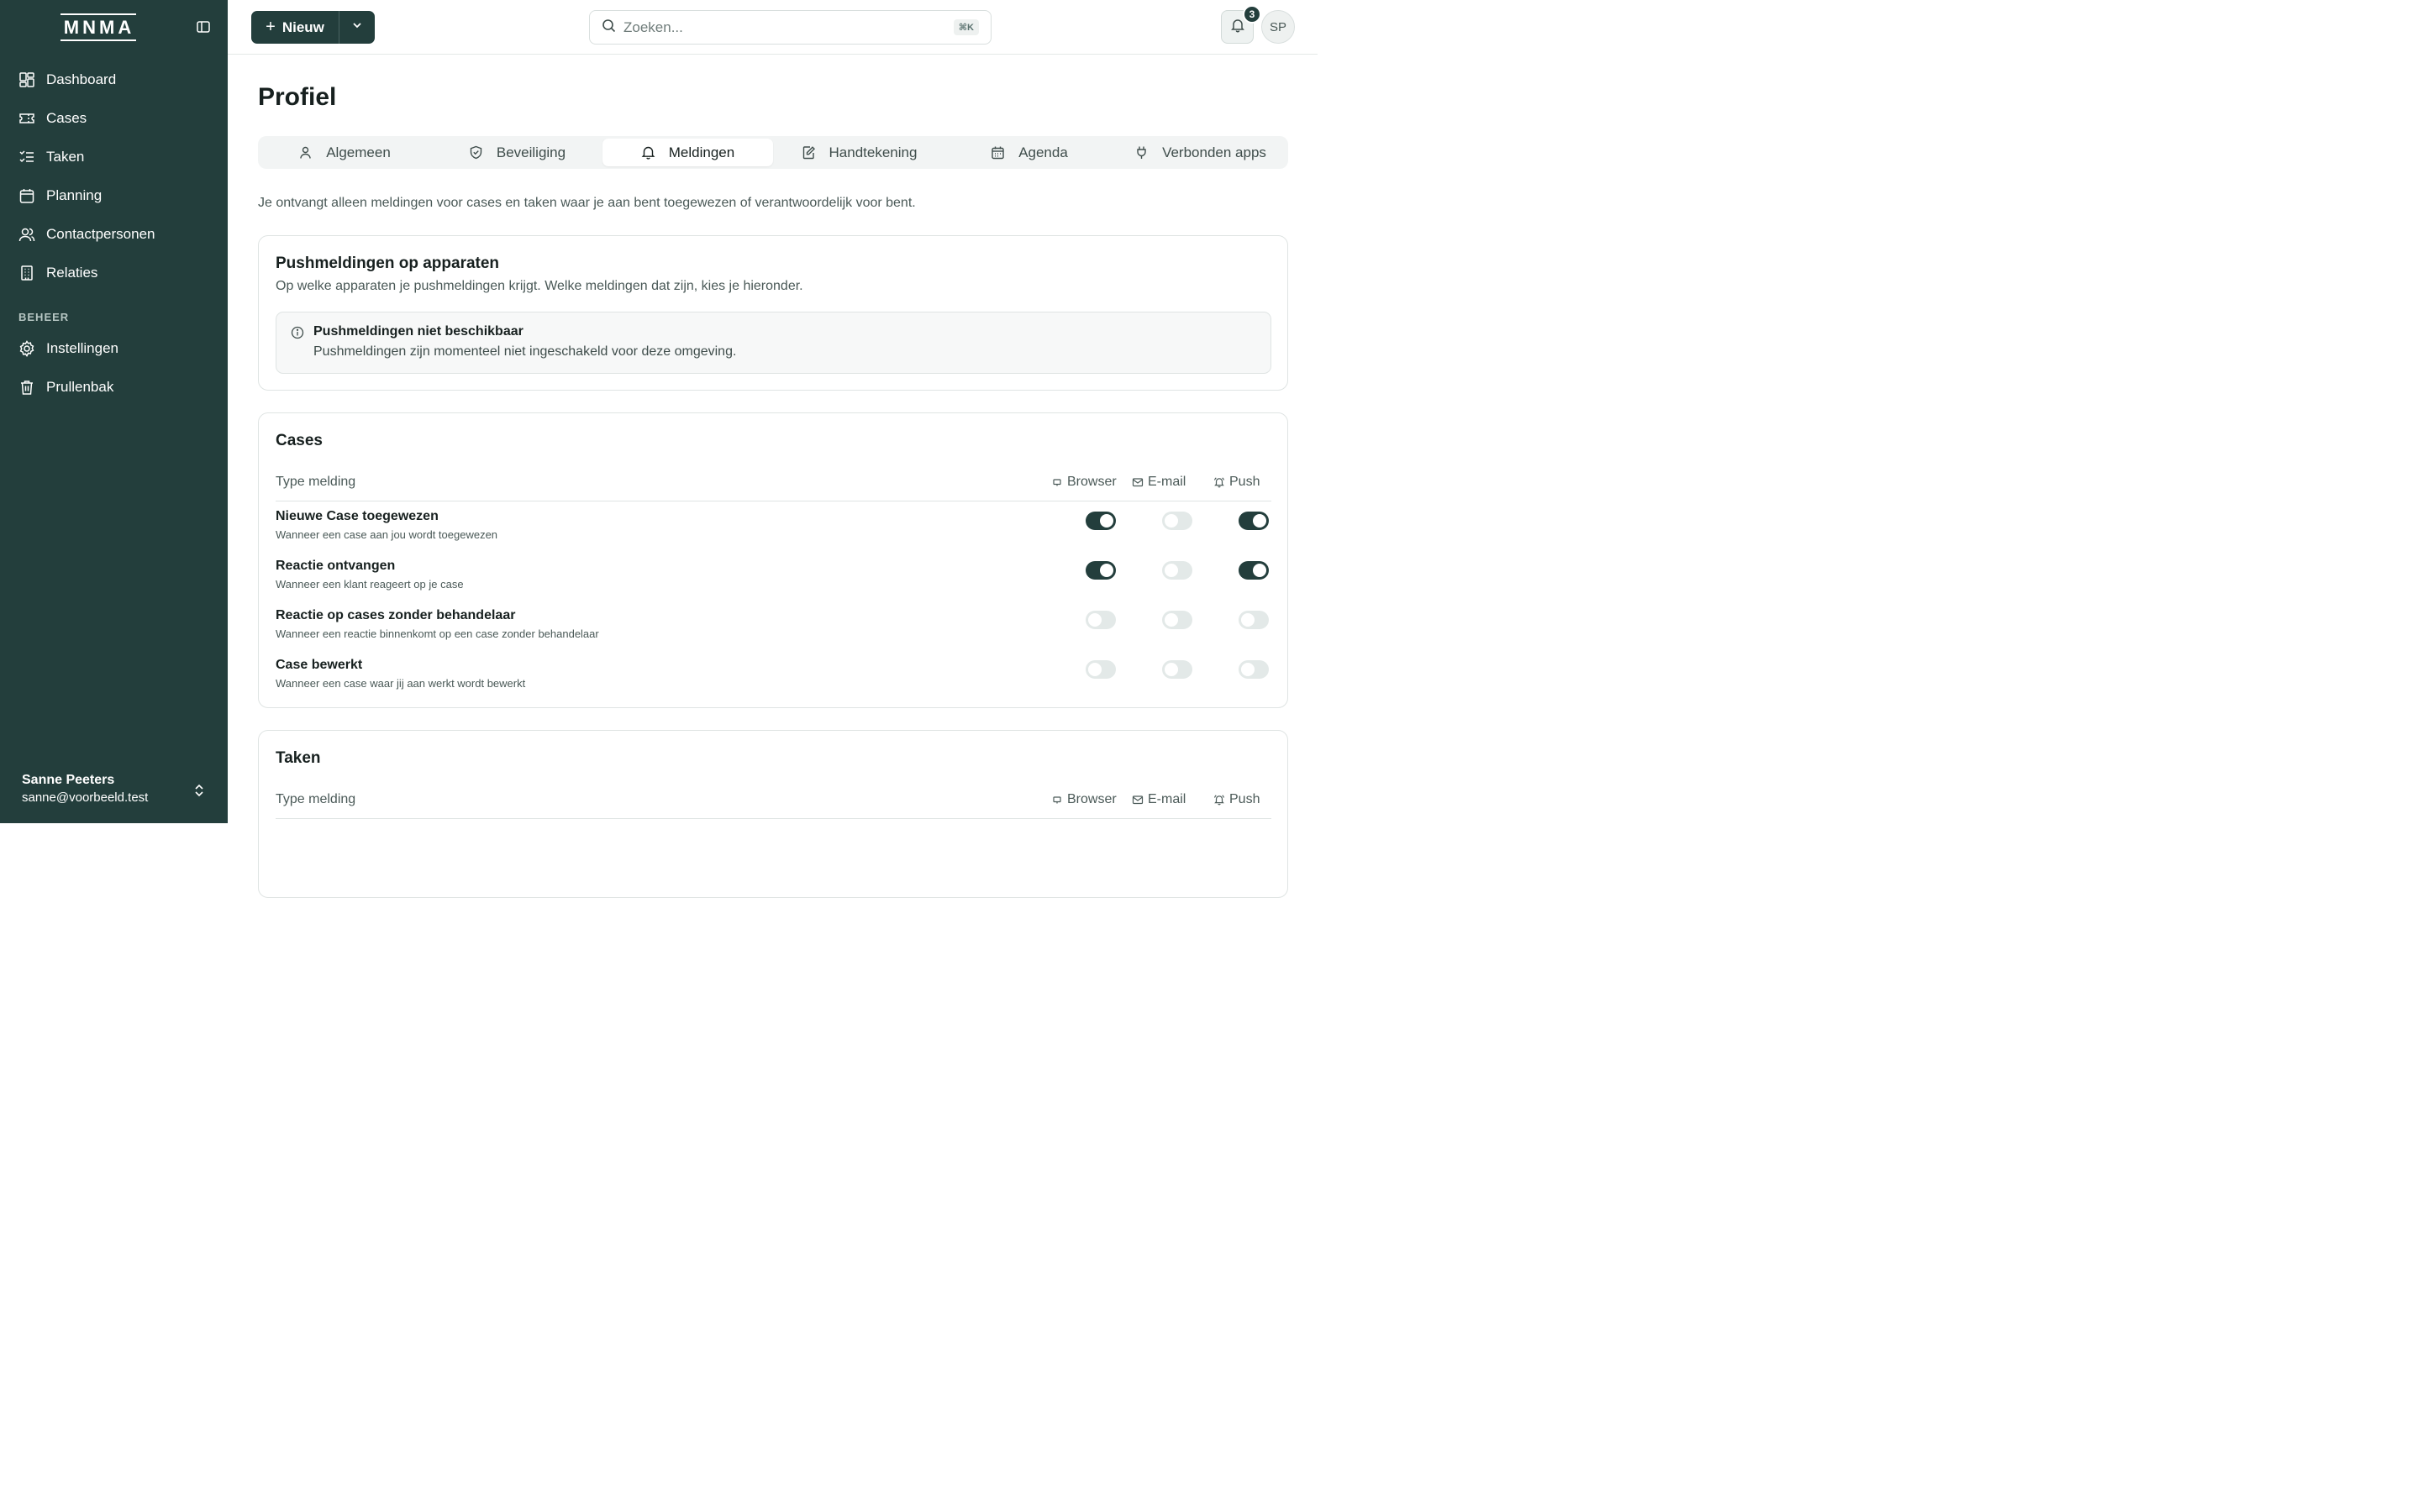 The image size is (2420, 1512). I want to click on search-icon, so click(609, 27).